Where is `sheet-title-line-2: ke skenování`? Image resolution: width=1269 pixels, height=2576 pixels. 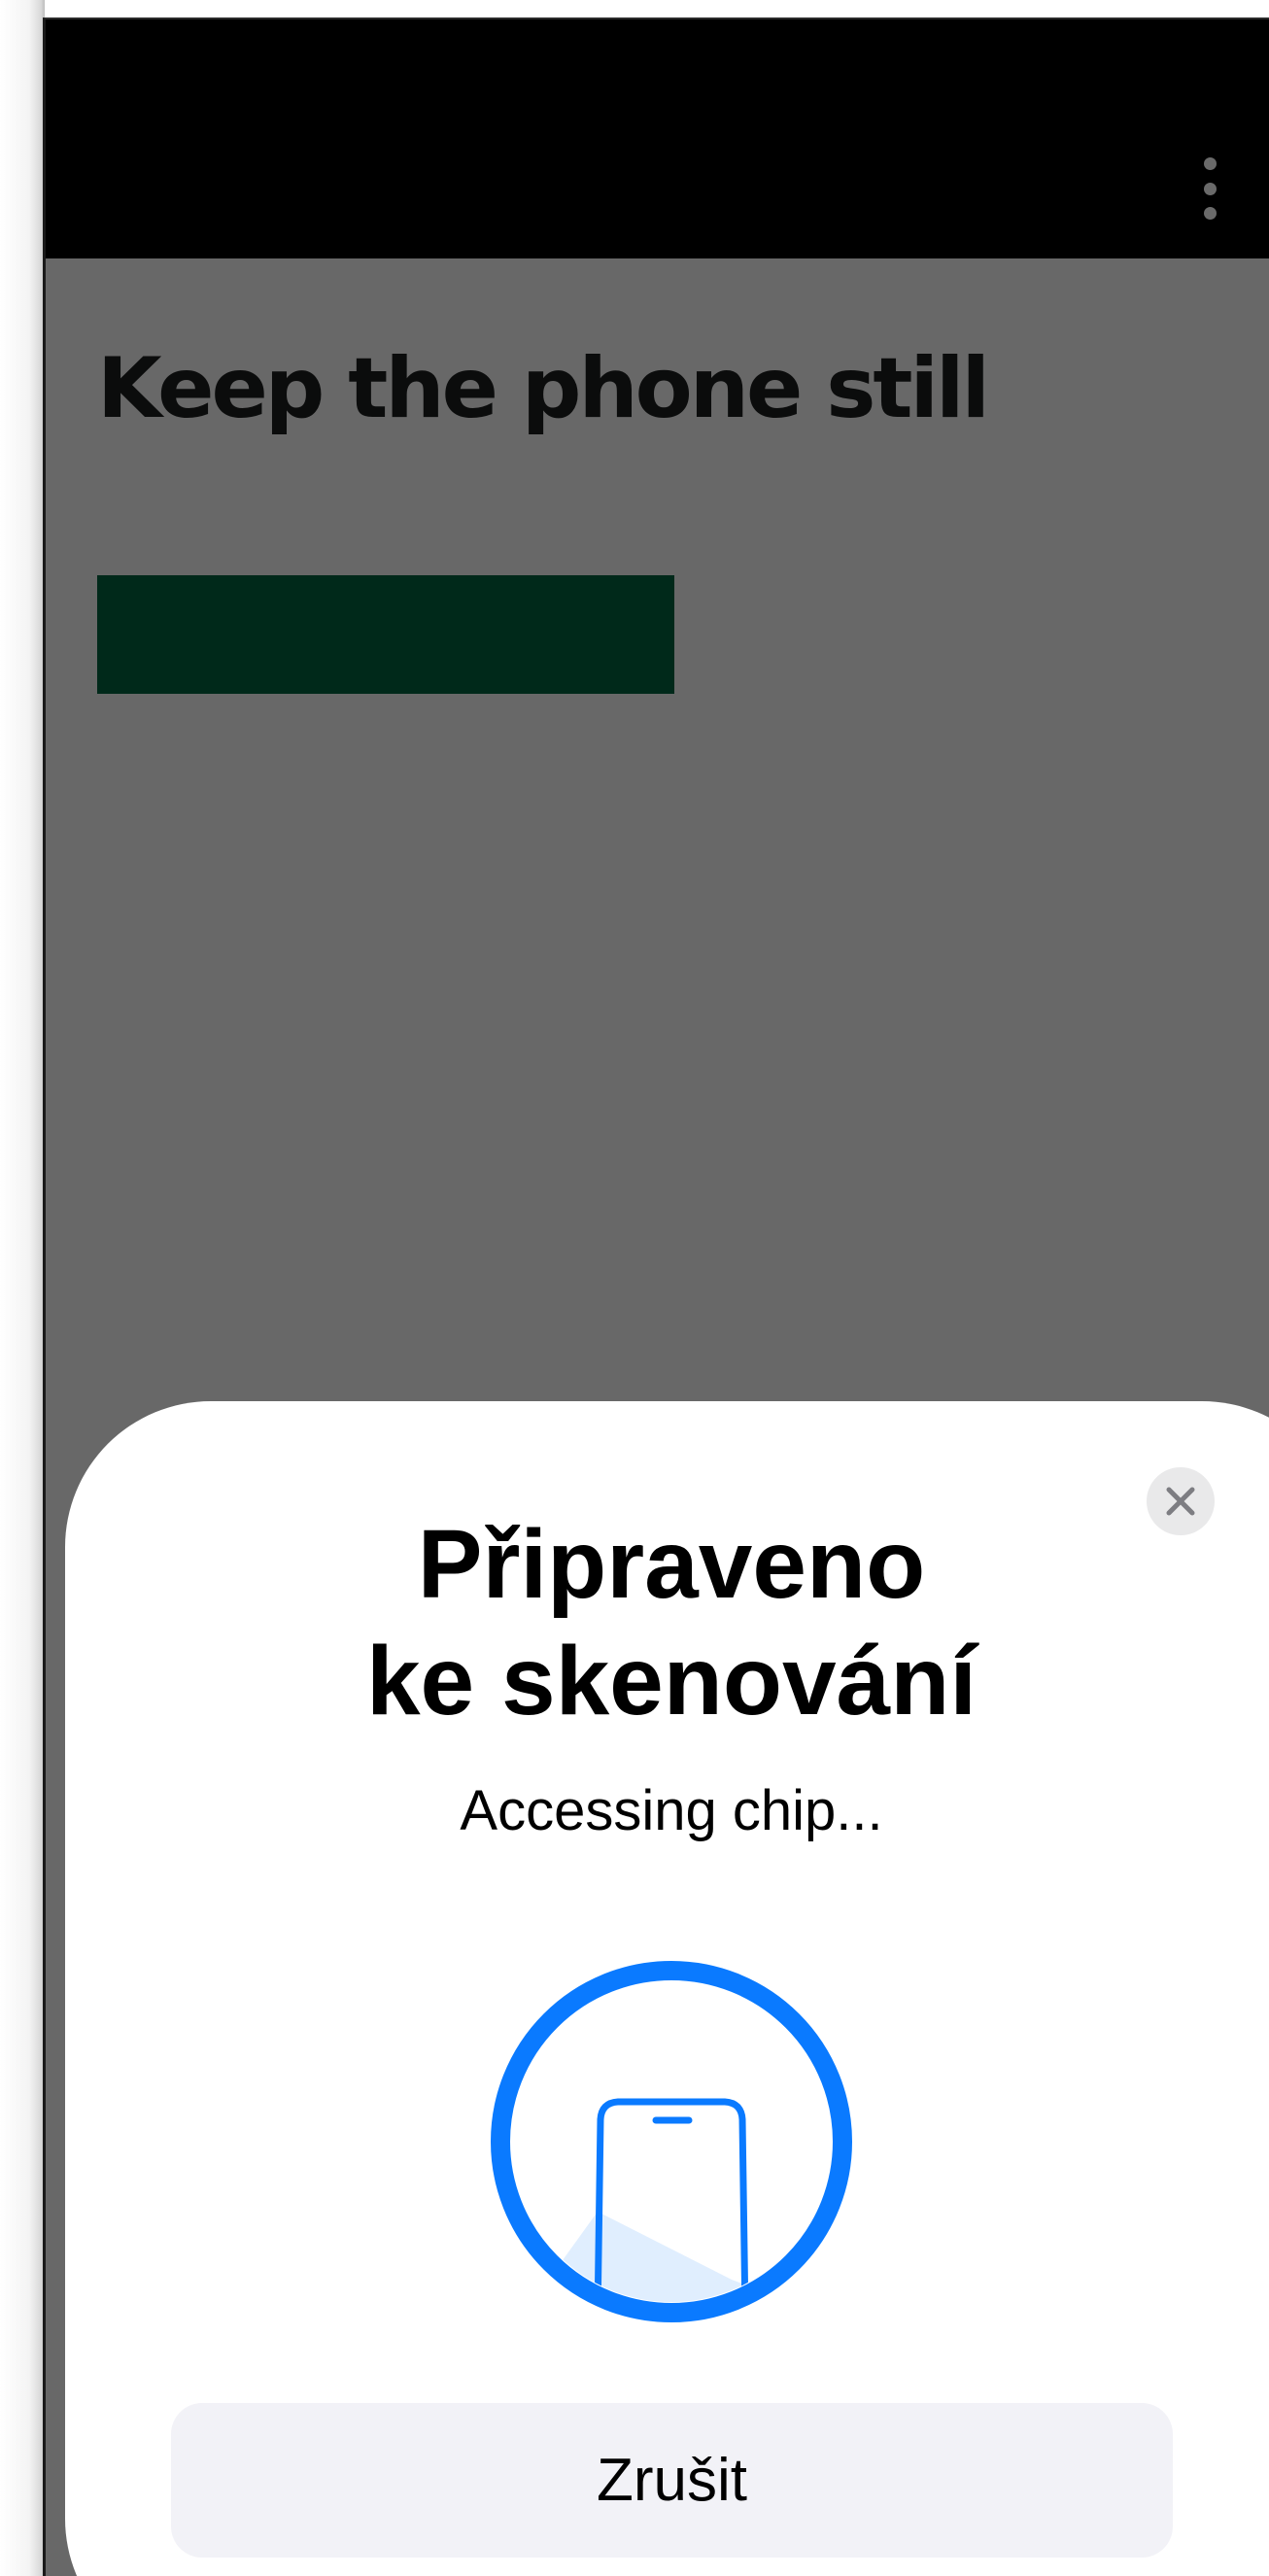
sheet-title-line-2: ke skenování is located at coordinates (671, 1681).